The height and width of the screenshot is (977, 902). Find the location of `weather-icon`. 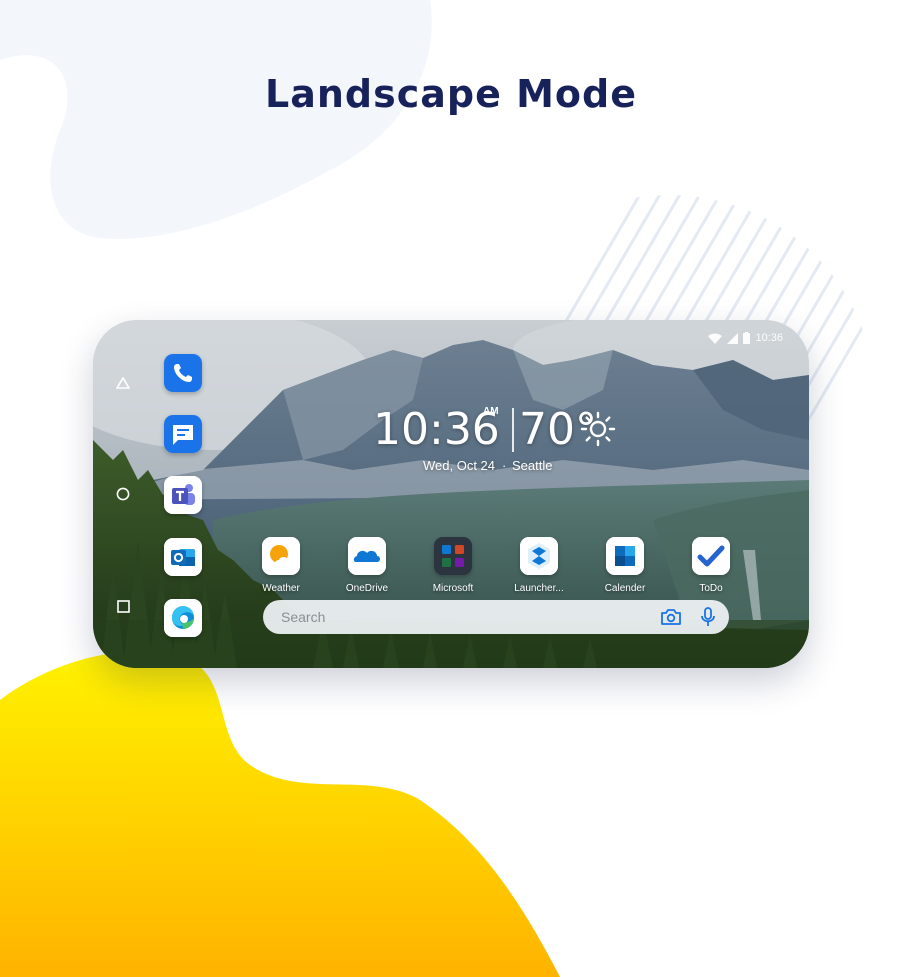

weather-icon is located at coordinates (281, 556).